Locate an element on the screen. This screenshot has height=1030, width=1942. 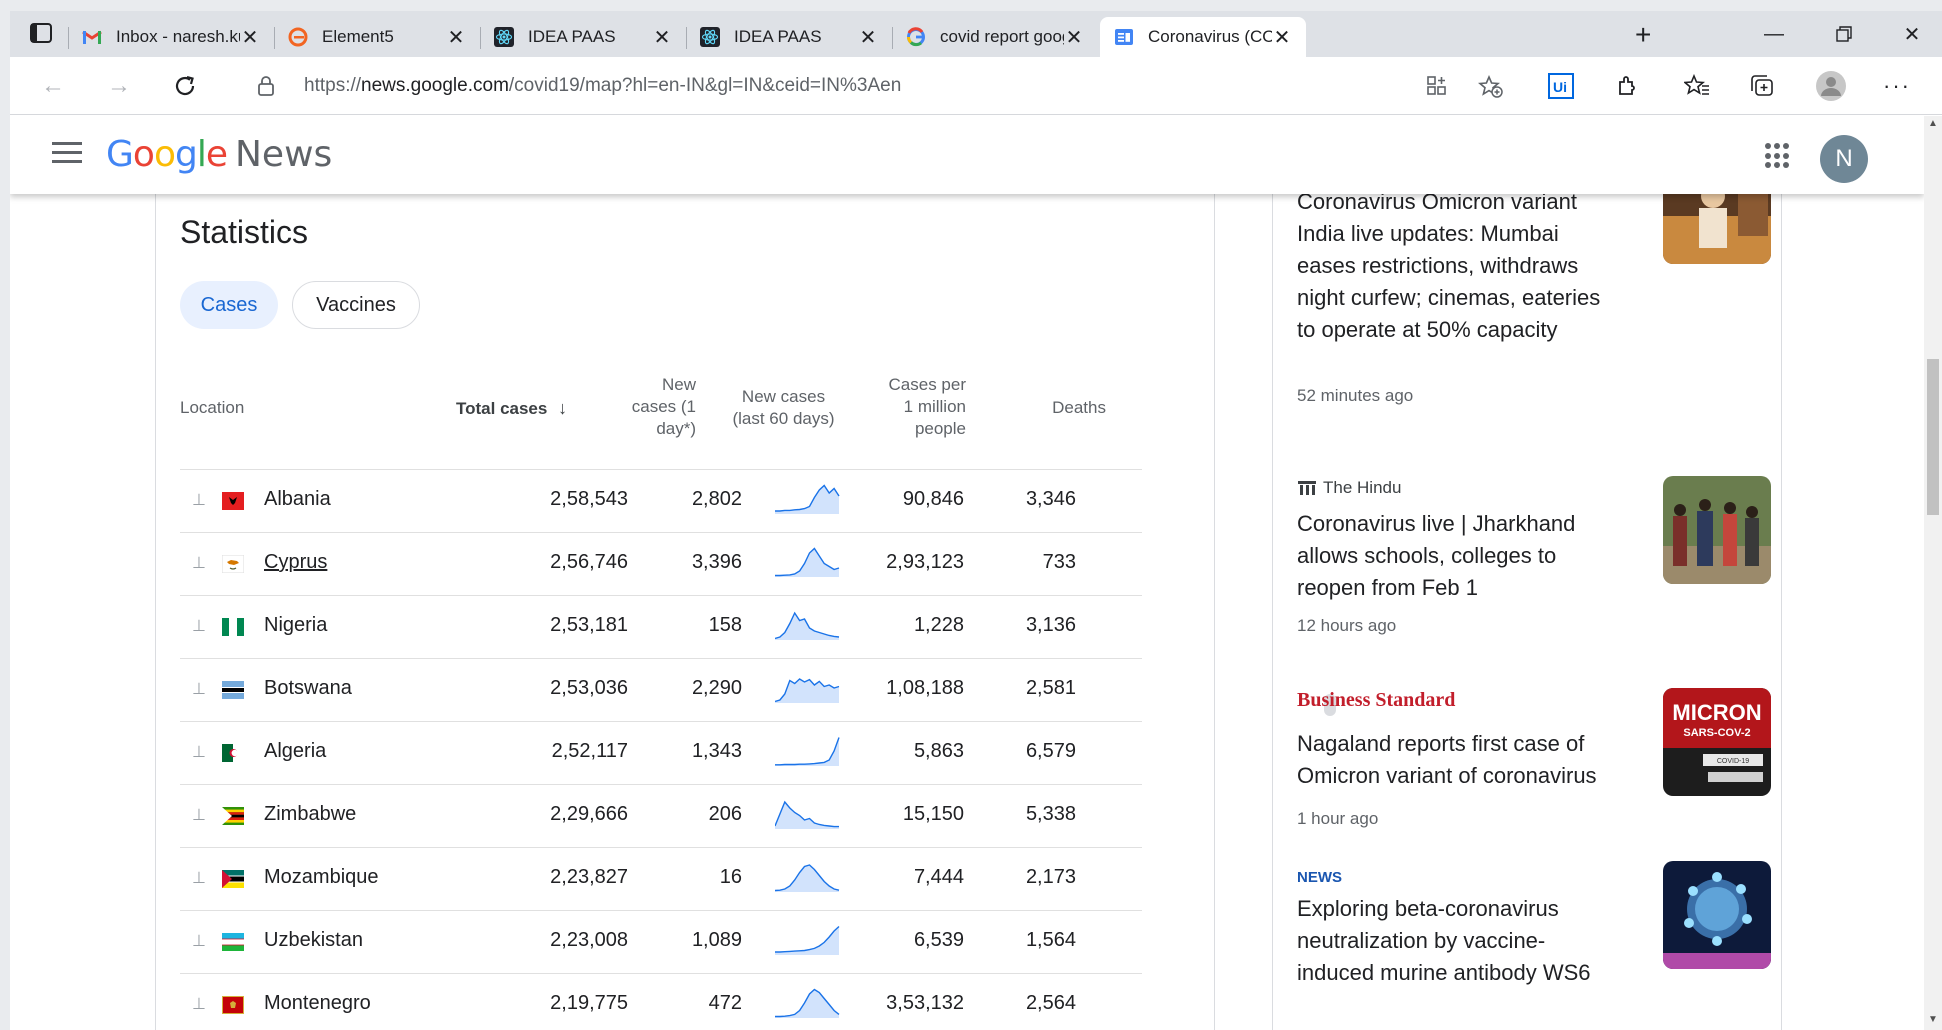
profile-icon is located at coordinates (1831, 86).